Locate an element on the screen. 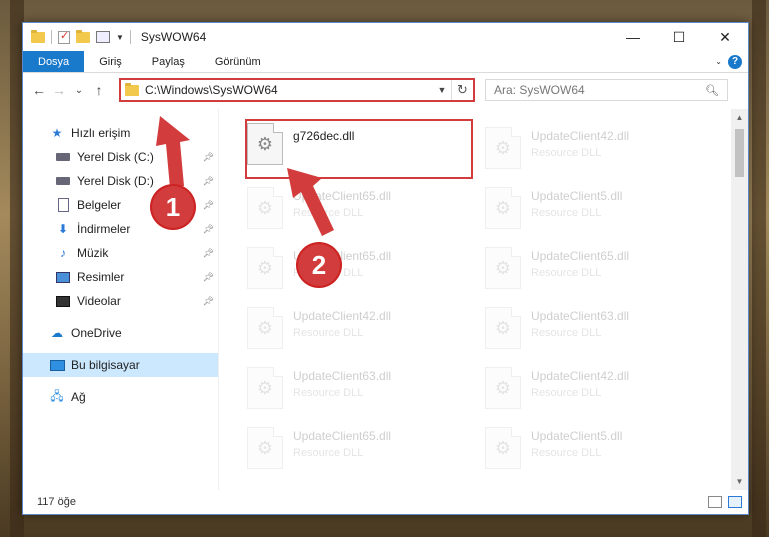  annotation-arrows is located at coordinates (245, 176).